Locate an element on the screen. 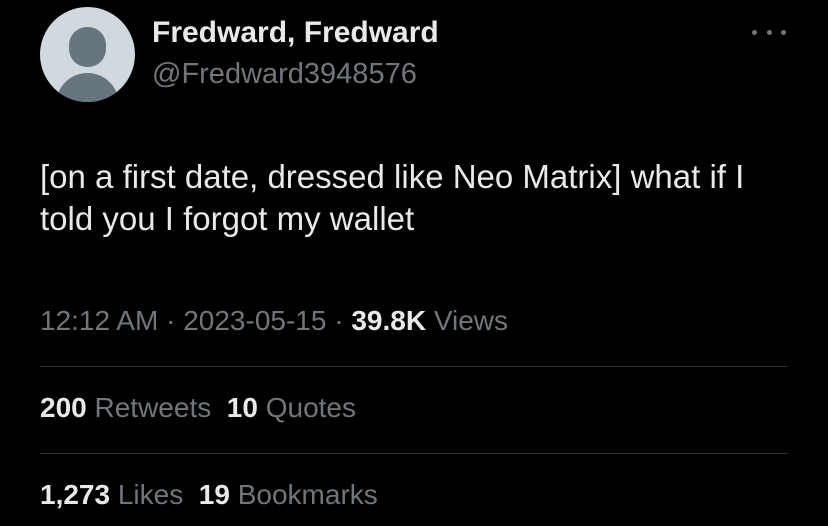 This screenshot has height=526, width=828. avatar-shoulders-shape is located at coordinates (87, 87).